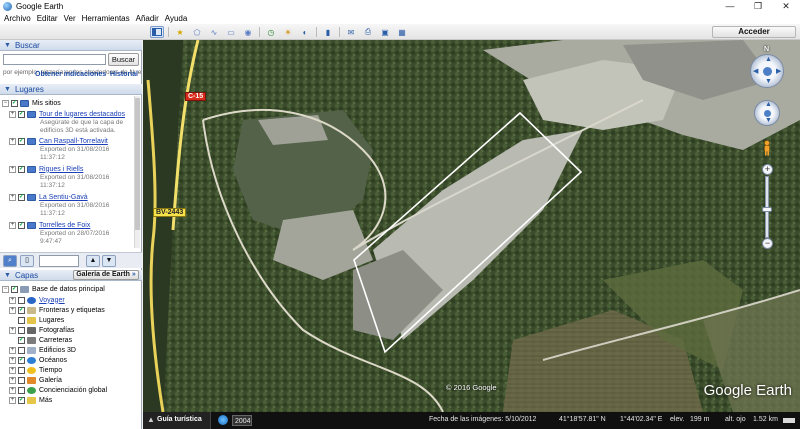 This screenshot has height=429, width=800. Describe the element at coordinates (82, 114) in the screenshot. I see `tree-link: Tour de lugares destacados` at that location.